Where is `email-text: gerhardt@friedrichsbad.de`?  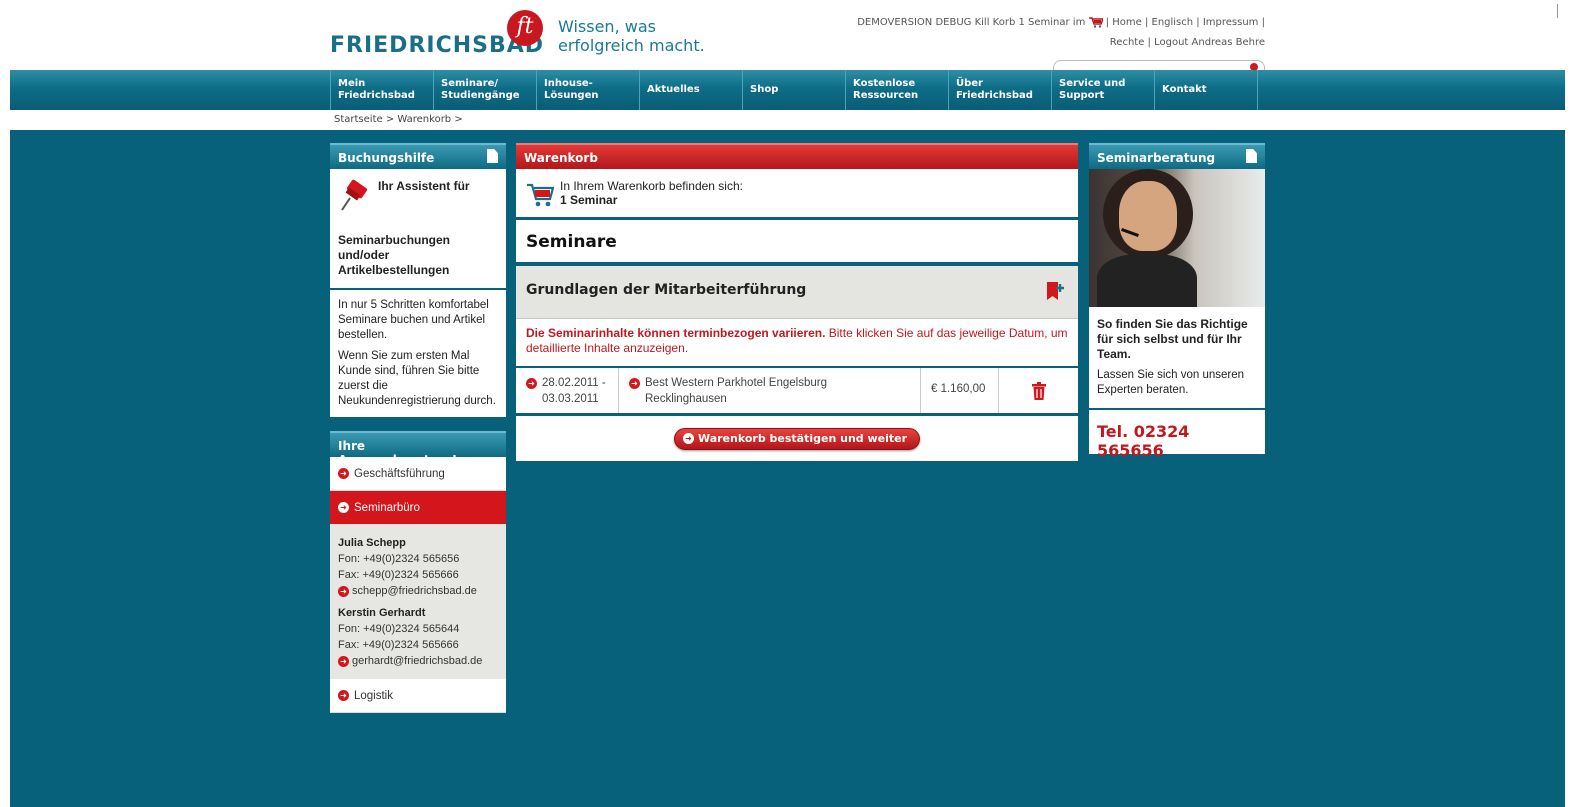
email-text: gerhardt@friedrichsbad.de is located at coordinates (417, 661).